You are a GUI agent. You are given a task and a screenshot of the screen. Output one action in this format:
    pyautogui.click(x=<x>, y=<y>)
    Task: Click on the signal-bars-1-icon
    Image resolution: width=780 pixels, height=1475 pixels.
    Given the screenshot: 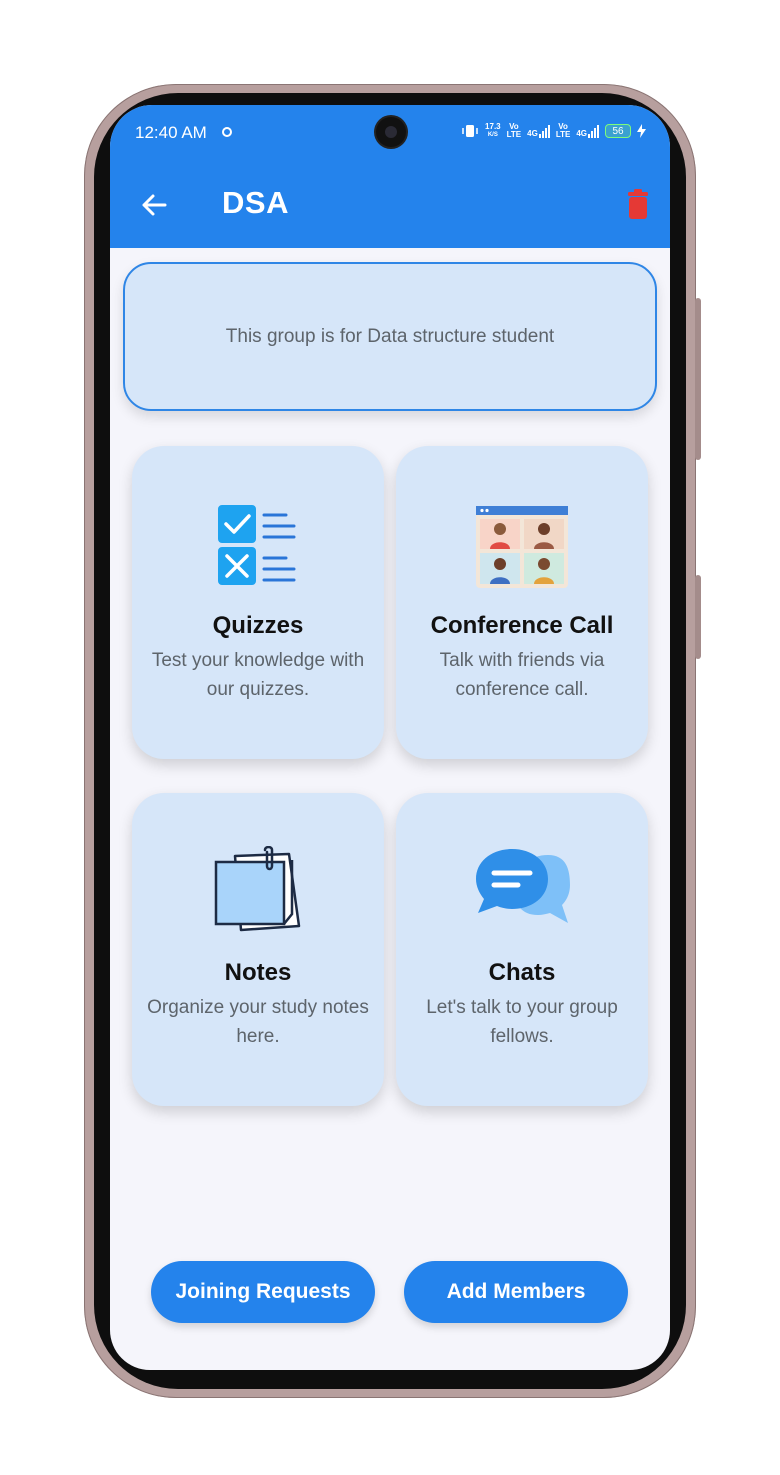 What is the action you would take?
    pyautogui.click(x=544, y=131)
    